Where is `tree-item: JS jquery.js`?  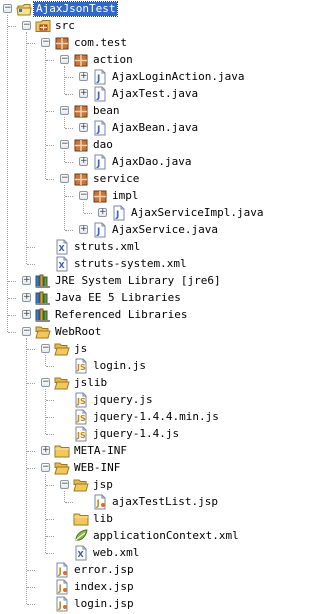
tree-item: JS jquery.js is located at coordinates (130, 400).